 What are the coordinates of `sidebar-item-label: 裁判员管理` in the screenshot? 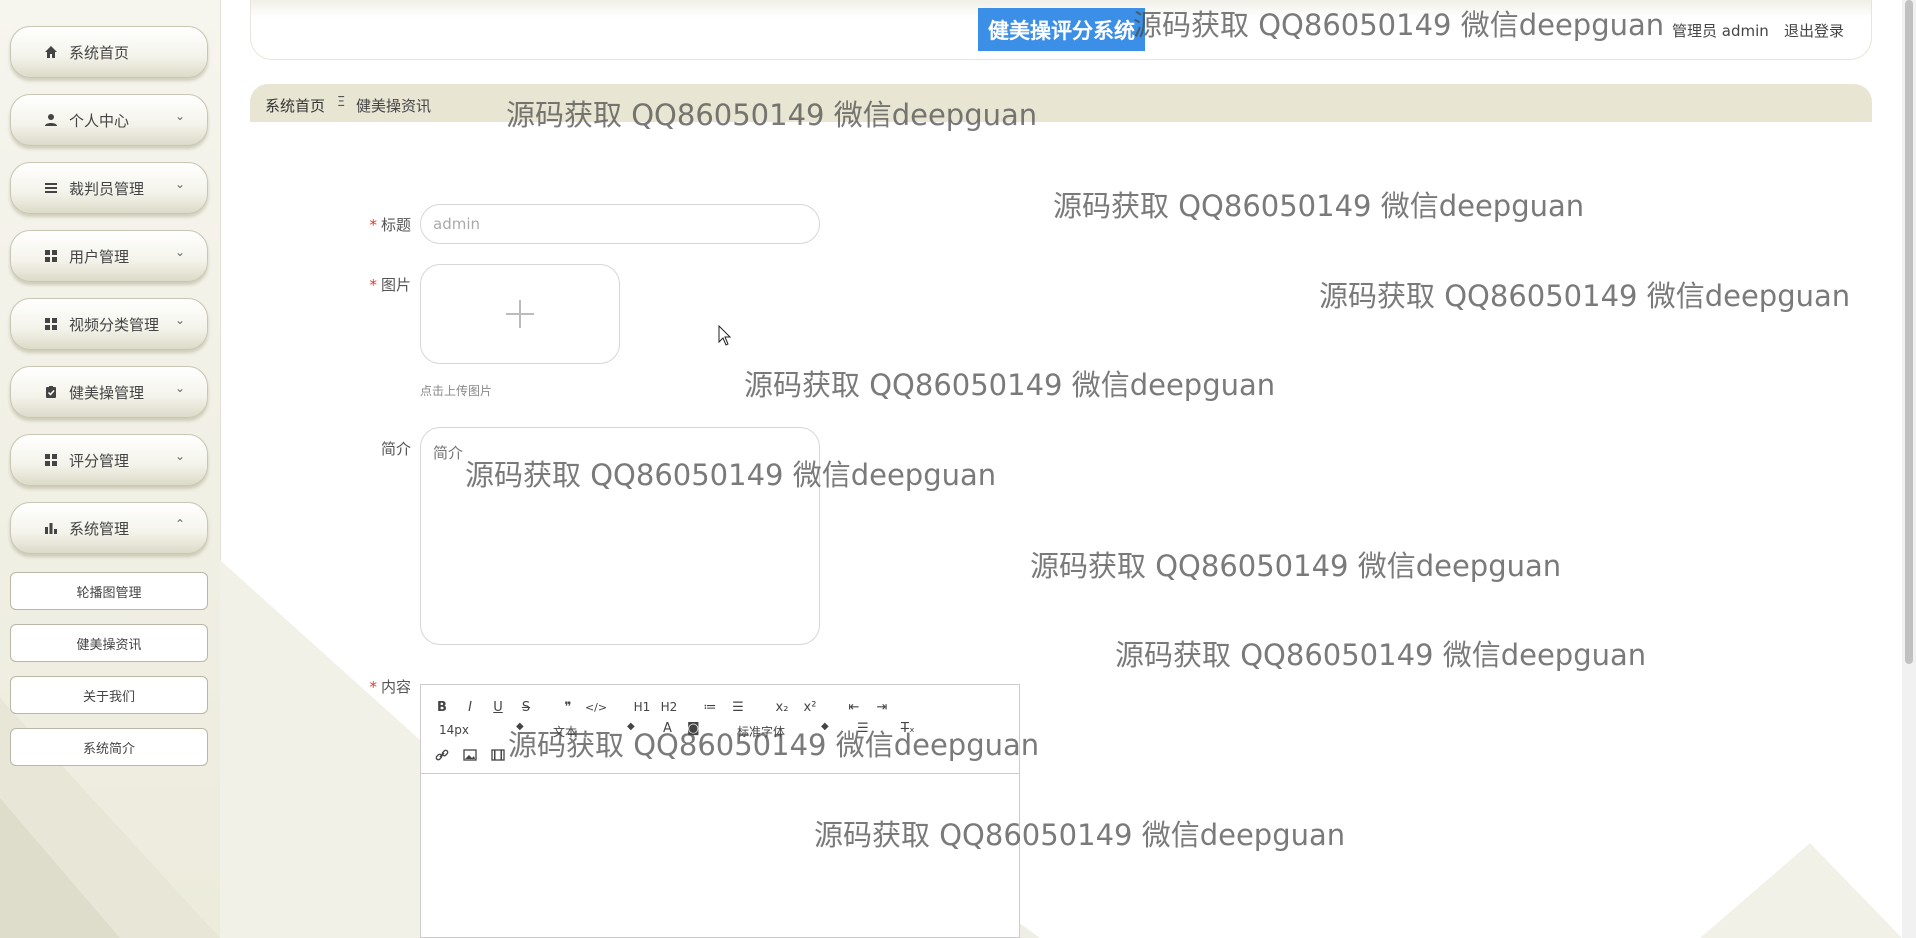 It's located at (107, 188).